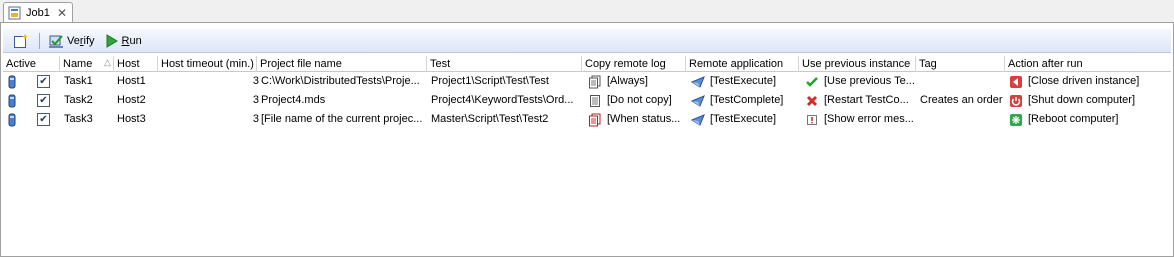  I want to click on tab-job1: Job1 ✕, so click(38, 12).